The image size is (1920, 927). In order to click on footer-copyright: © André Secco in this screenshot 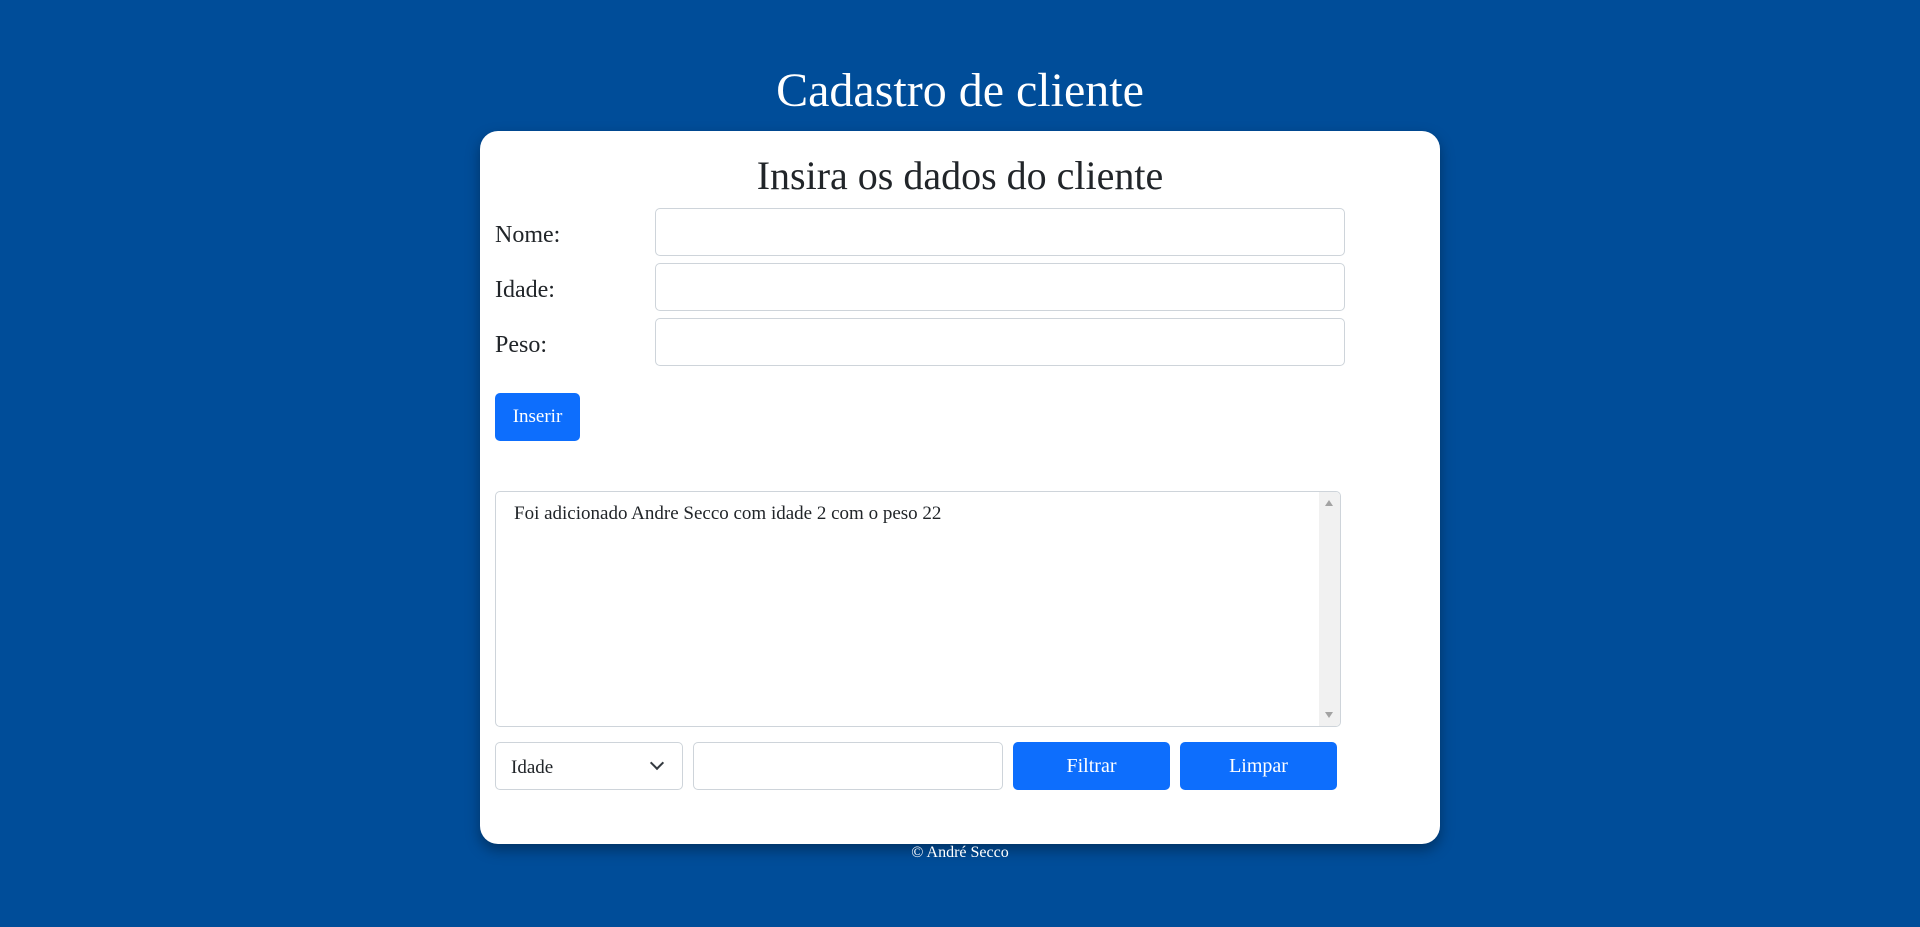, I will do `click(960, 852)`.